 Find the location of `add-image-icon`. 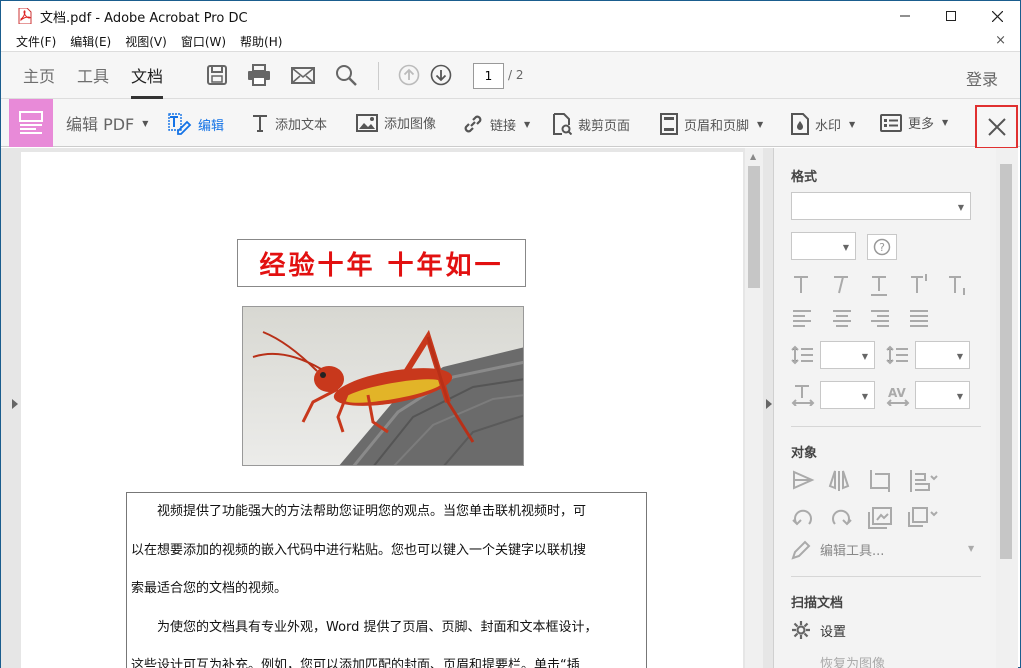

add-image-icon is located at coordinates (367, 122).